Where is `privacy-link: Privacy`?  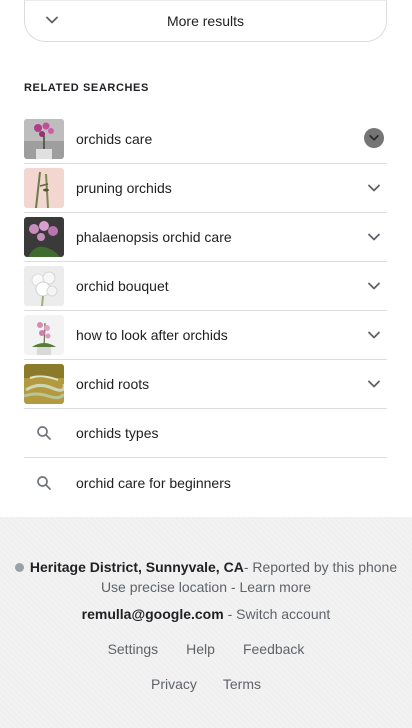
privacy-link: Privacy is located at coordinates (174, 684).